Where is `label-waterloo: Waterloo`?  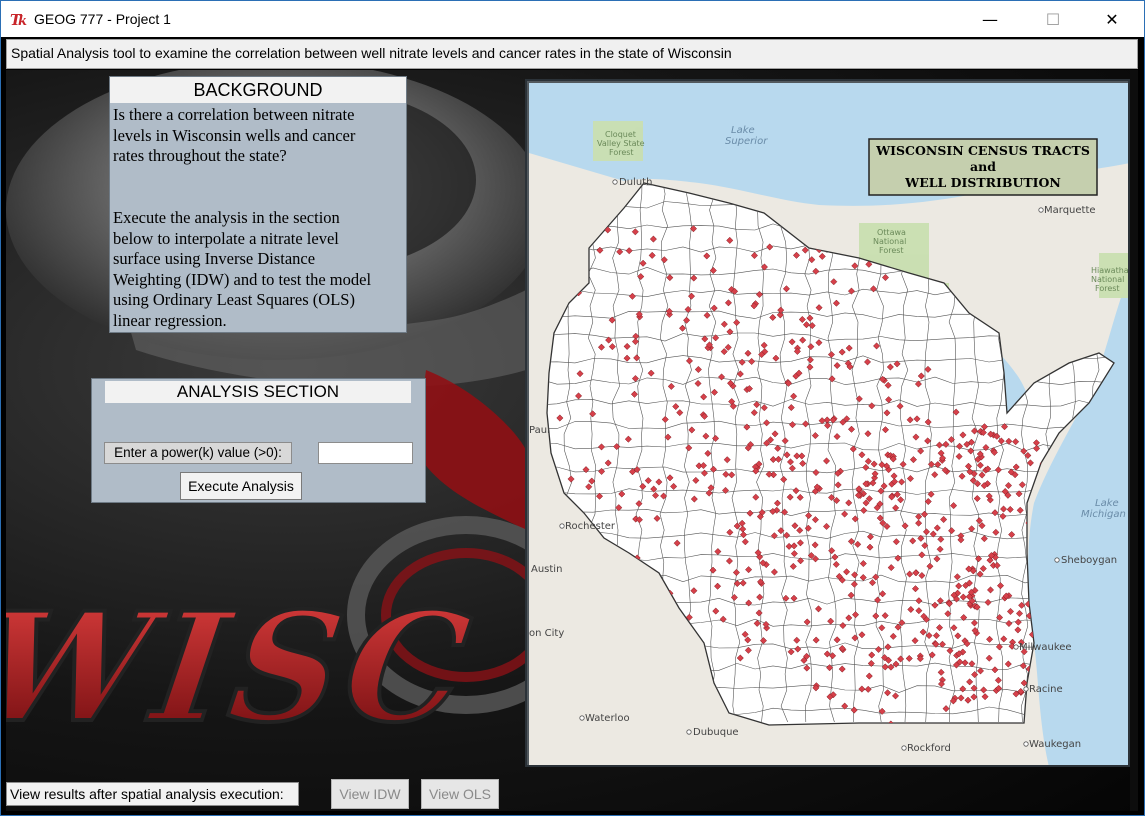 label-waterloo: Waterloo is located at coordinates (607, 718).